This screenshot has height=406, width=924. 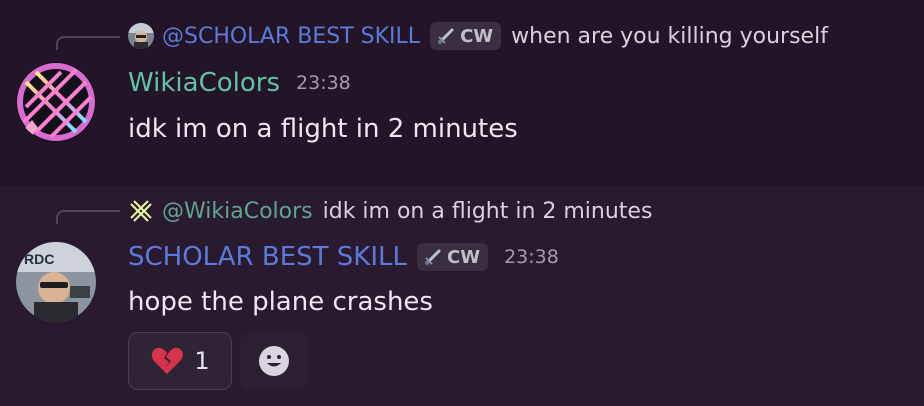 I want to click on reply-username: @SCHOLAR BEST SKILL, so click(x=291, y=36).